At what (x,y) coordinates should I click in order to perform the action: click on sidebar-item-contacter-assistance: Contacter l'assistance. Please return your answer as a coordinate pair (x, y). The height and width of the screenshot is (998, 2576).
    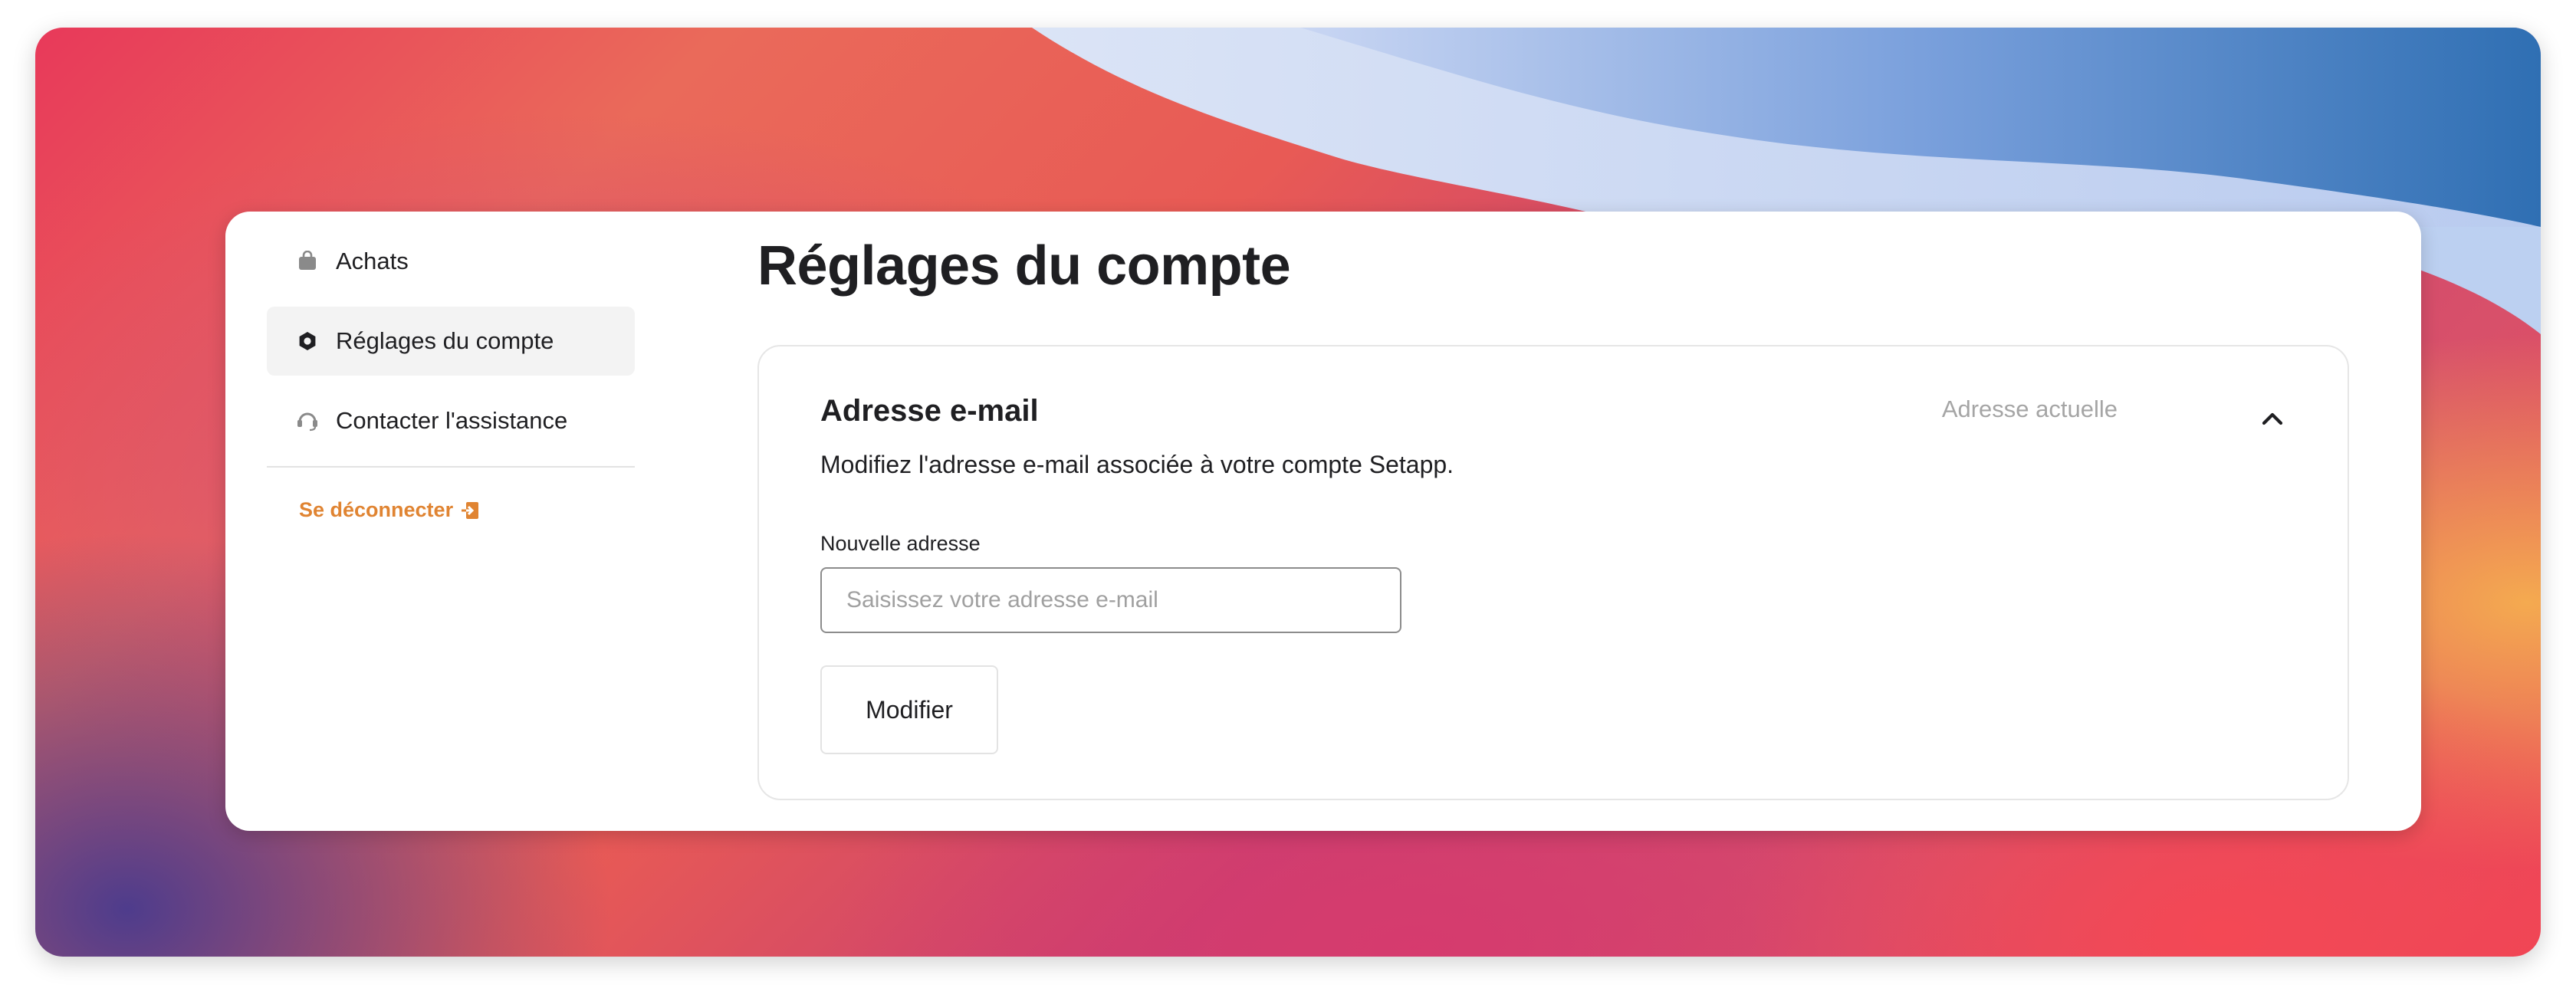
    Looking at the image, I should click on (451, 421).